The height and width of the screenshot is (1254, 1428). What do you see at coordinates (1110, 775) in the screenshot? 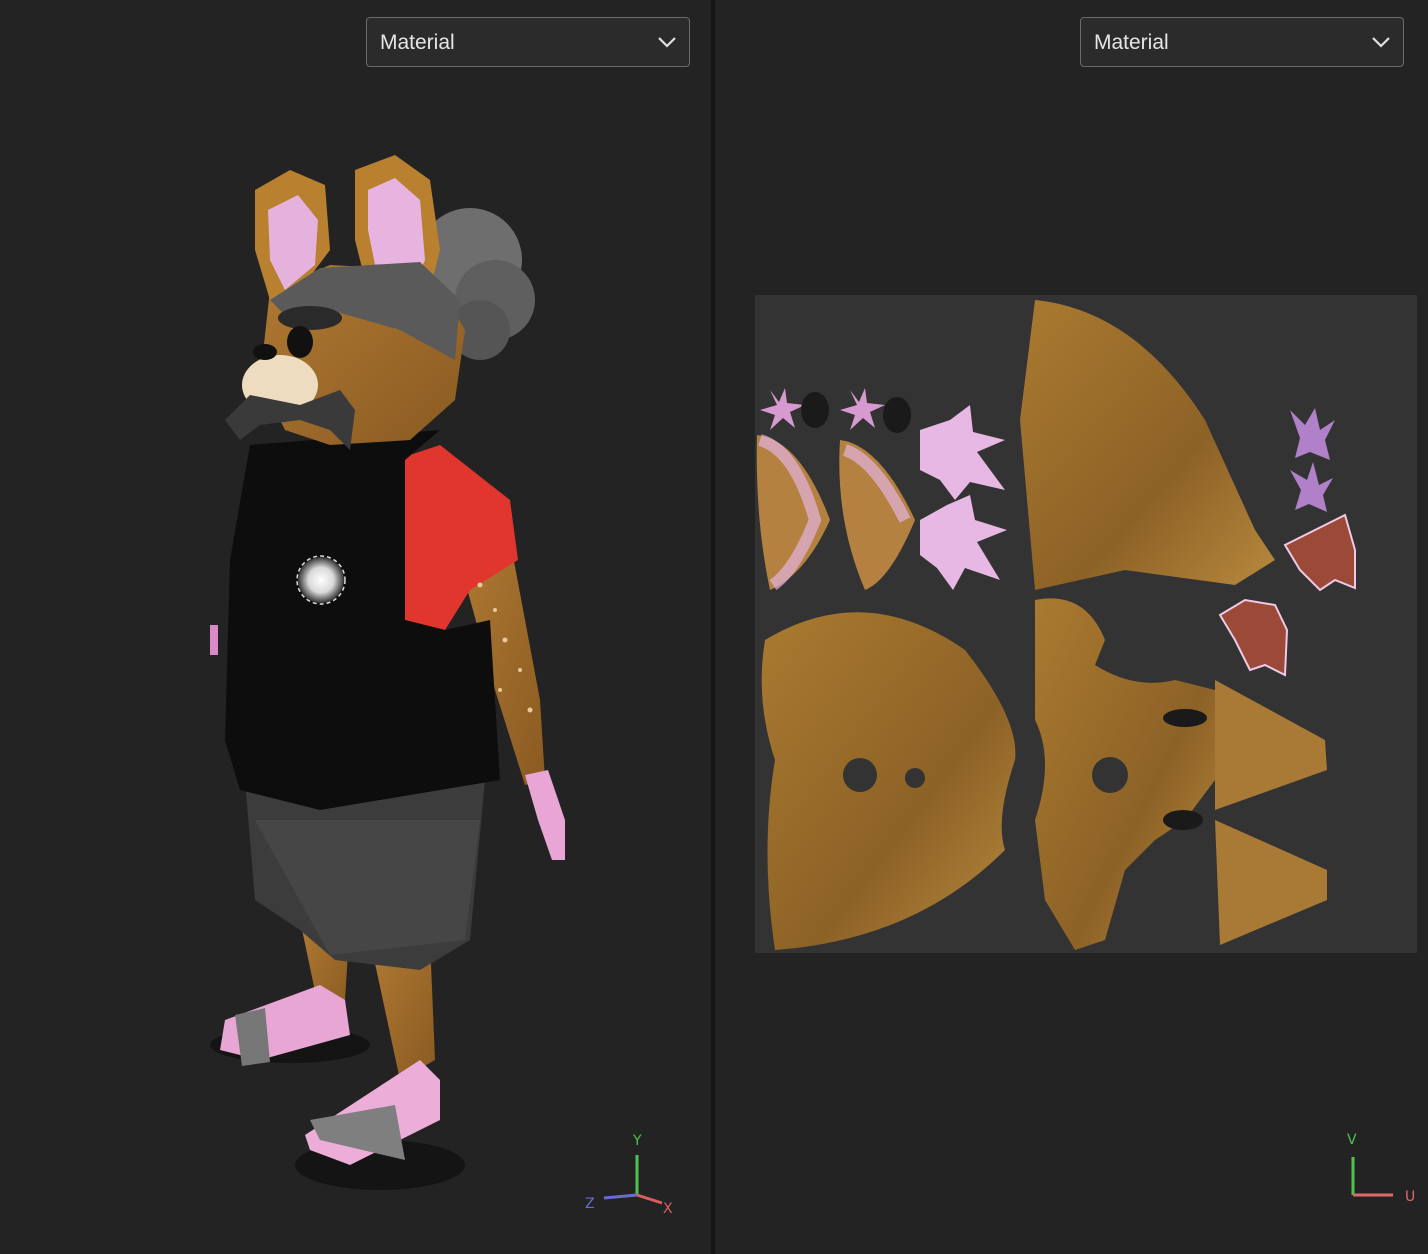
I see `uv-eye-hole` at bounding box center [1110, 775].